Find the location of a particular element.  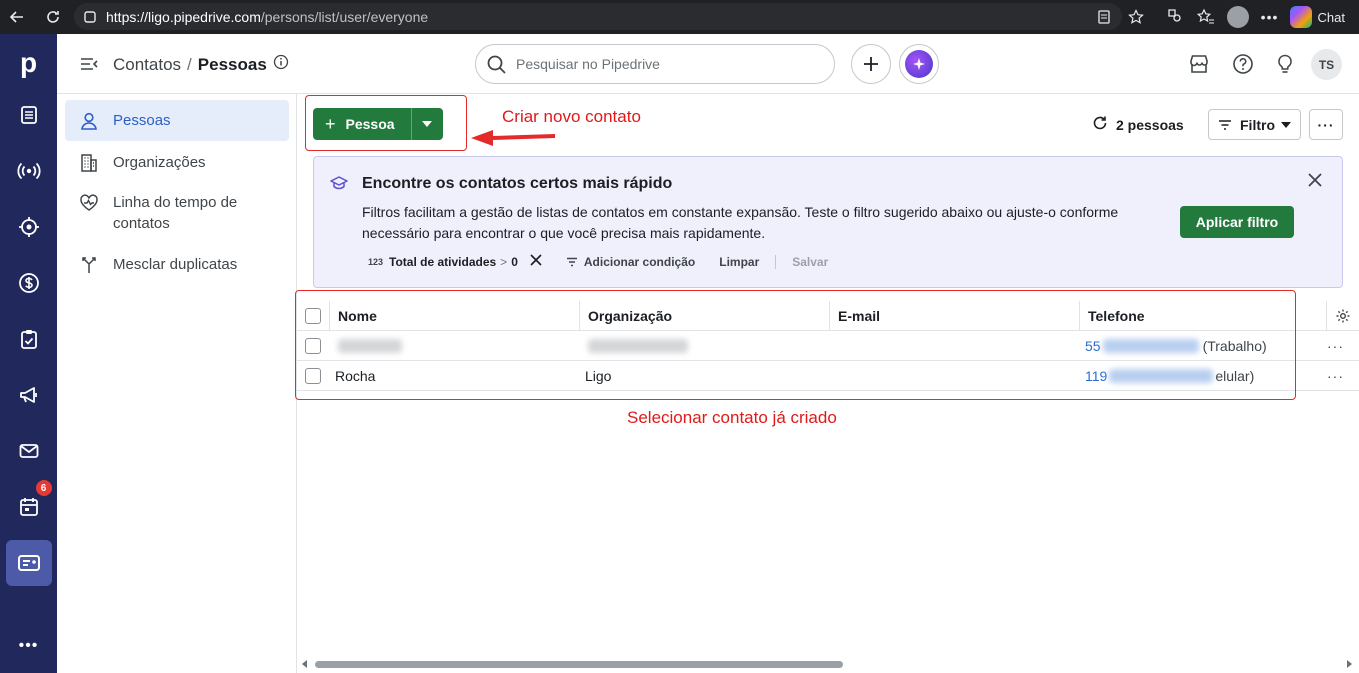

heart-pulse-icon is located at coordinates (89, 203).